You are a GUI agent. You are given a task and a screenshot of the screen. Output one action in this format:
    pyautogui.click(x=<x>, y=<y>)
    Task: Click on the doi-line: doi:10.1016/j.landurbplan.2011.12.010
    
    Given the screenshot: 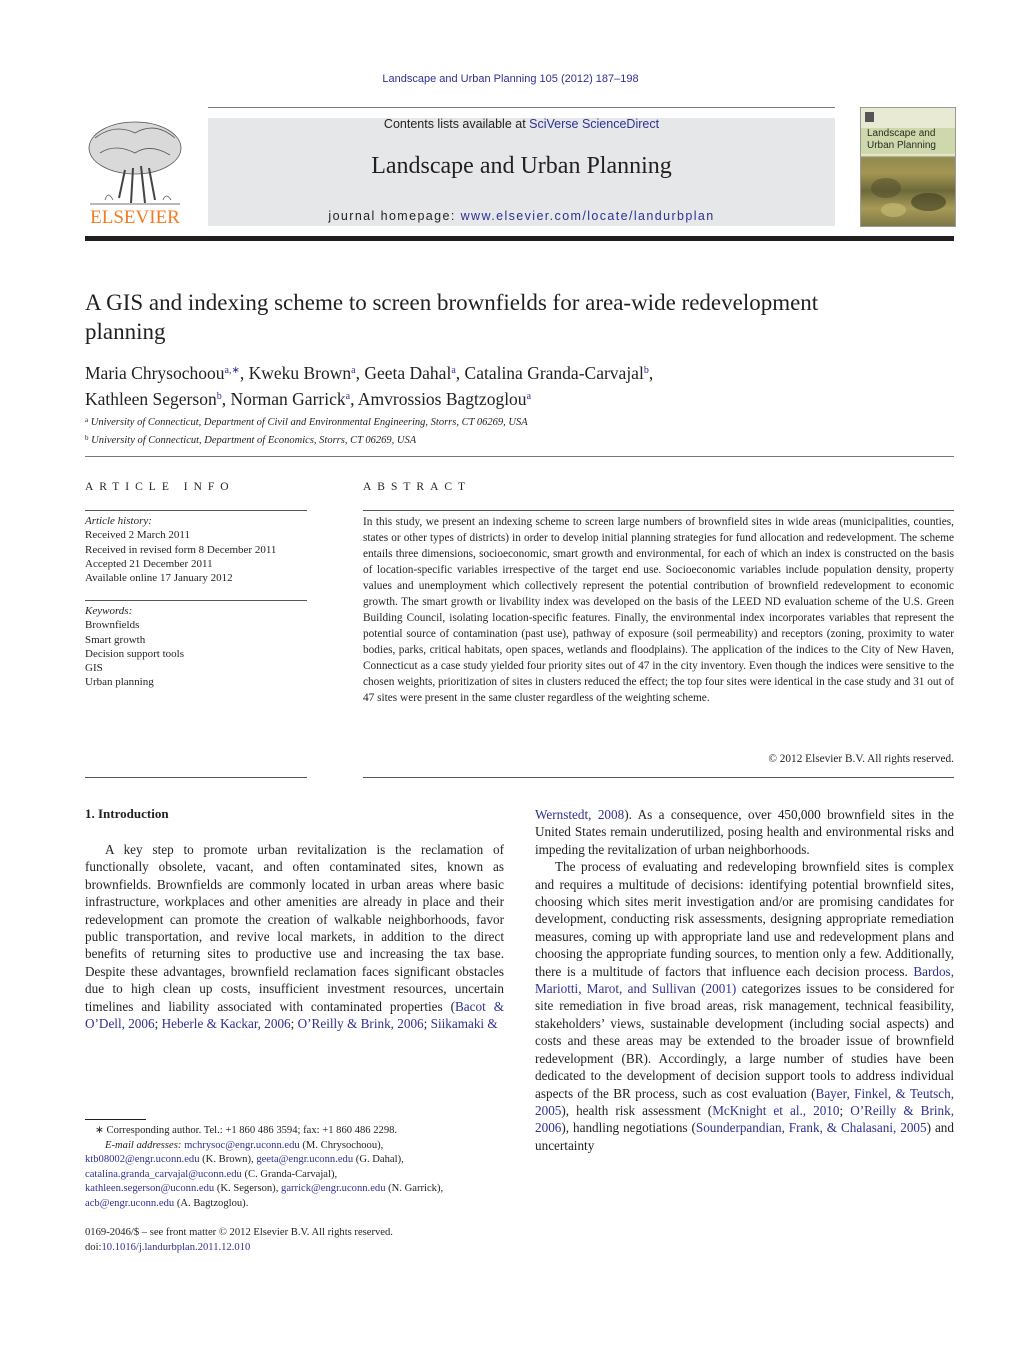 What is the action you would take?
    pyautogui.click(x=168, y=1247)
    